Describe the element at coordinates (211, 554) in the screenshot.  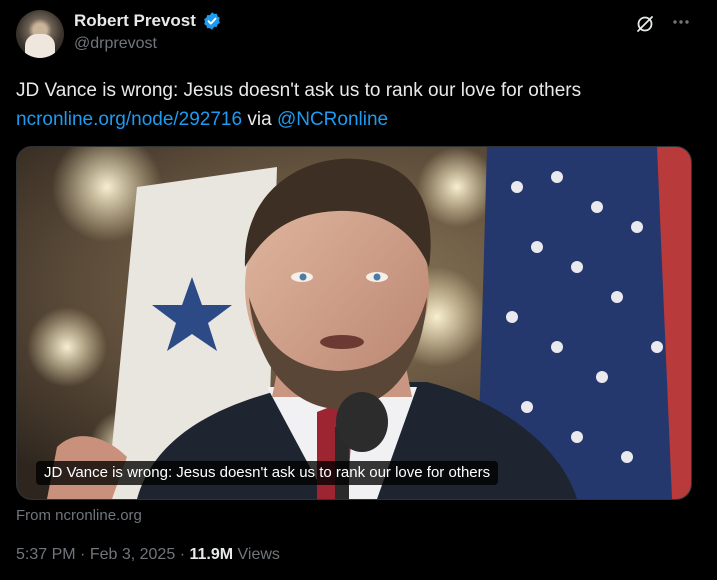
I see `views-count: 11.9M` at that location.